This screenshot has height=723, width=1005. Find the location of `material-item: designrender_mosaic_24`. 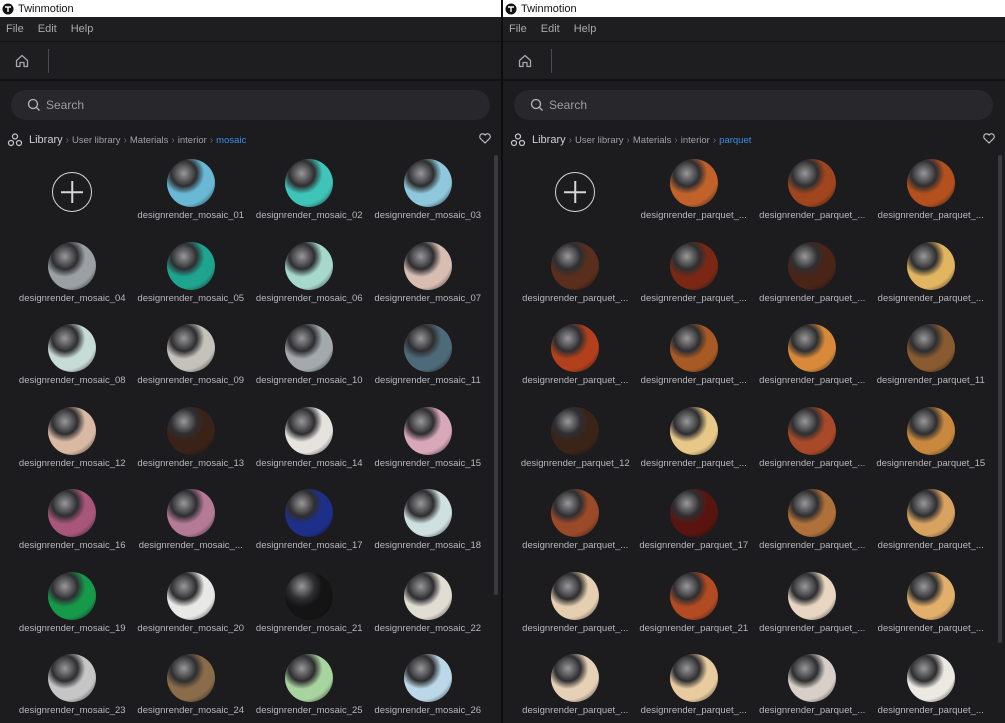

material-item: designrender_mosaic_24 is located at coordinates (191, 686).